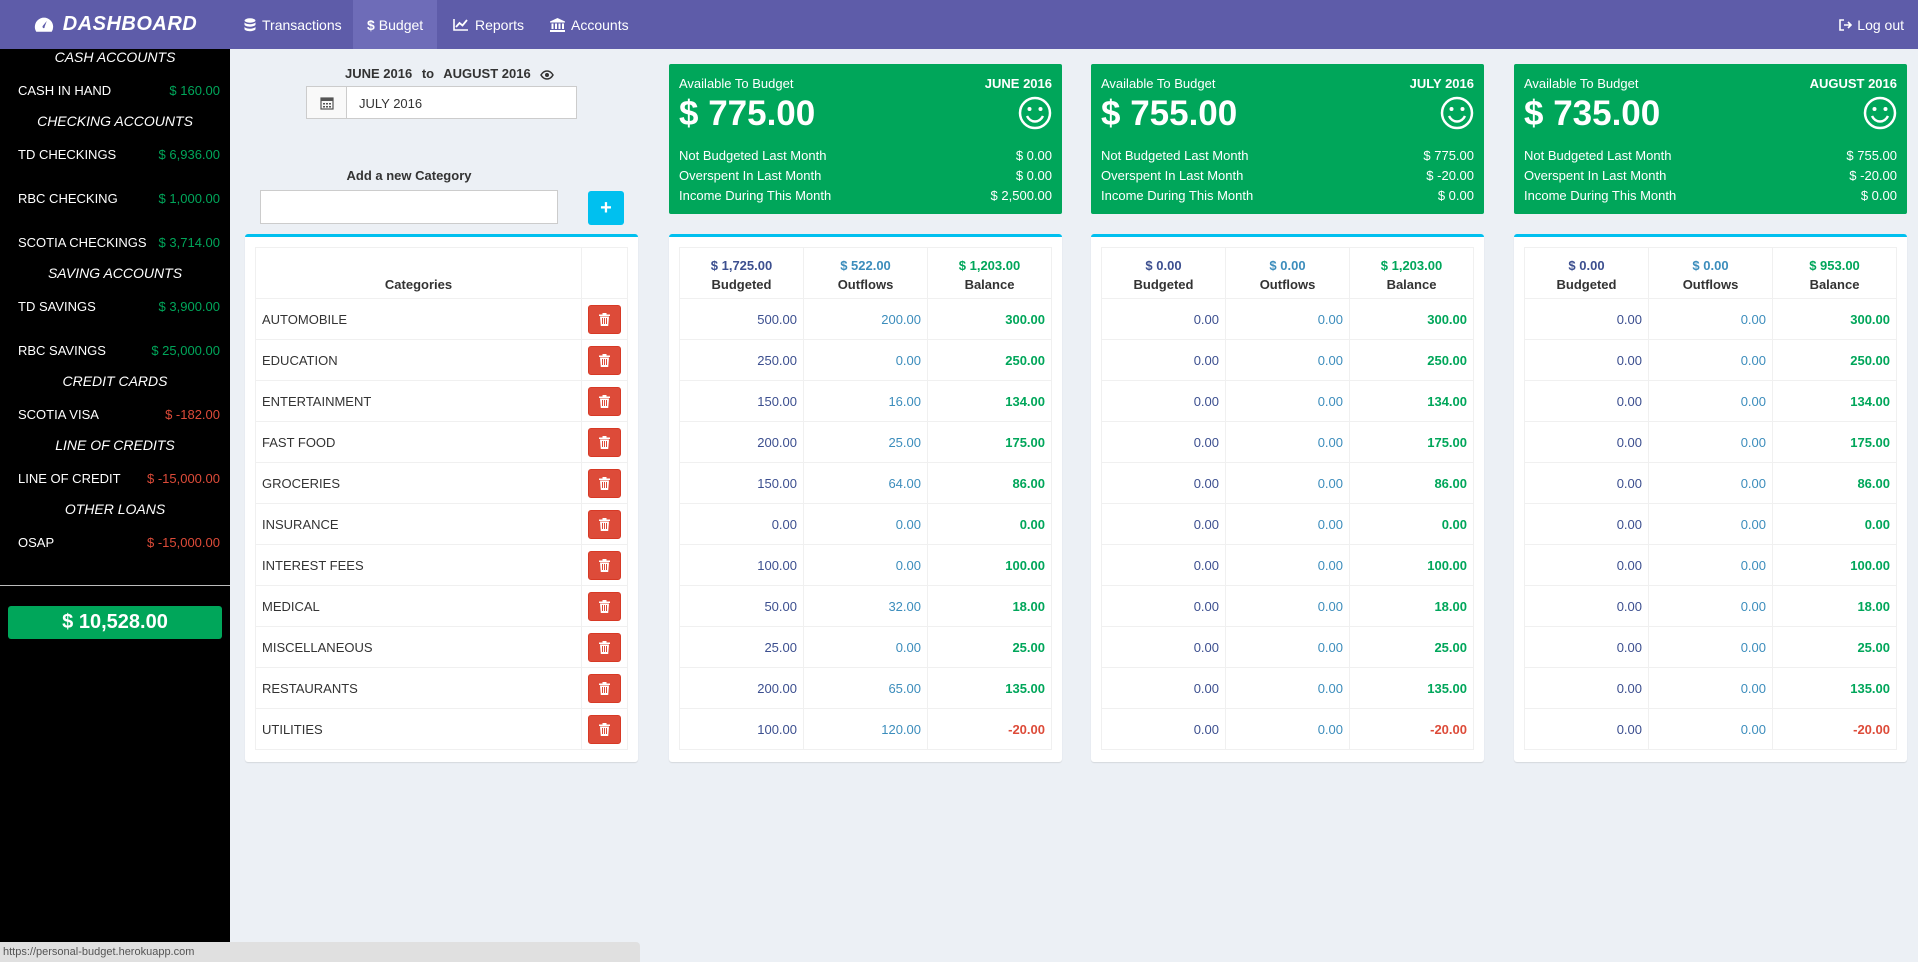 The height and width of the screenshot is (962, 1918). Describe the element at coordinates (1018, 83) in the screenshot. I see `card-month: JUNE 2016` at that location.